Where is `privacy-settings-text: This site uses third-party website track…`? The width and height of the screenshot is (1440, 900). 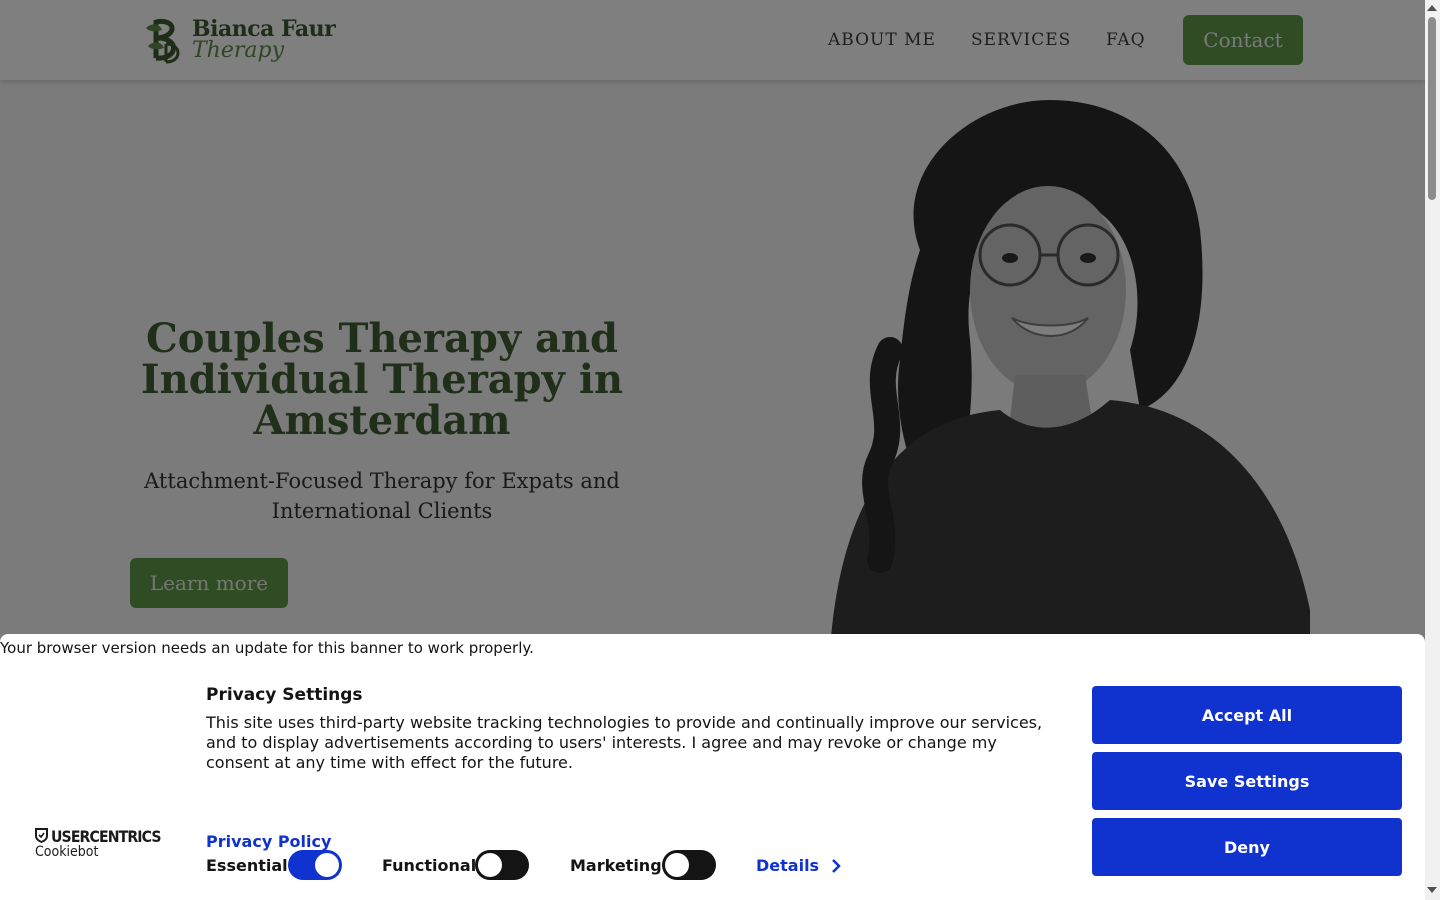 privacy-settings-text: This site uses third-party website track… is located at coordinates (624, 742).